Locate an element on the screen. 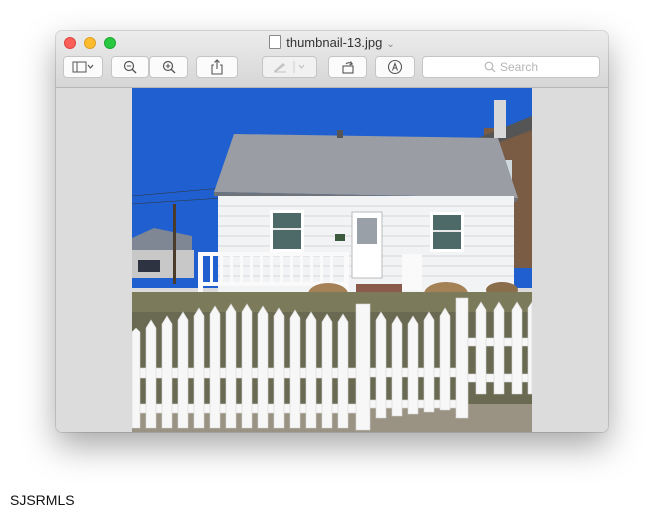  share-icon is located at coordinates (217, 67).